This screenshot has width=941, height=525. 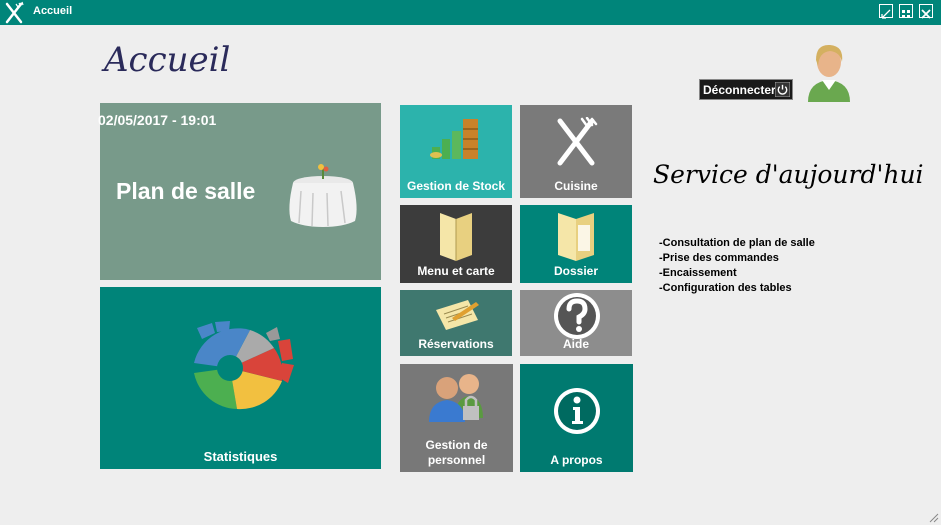 What do you see at coordinates (737, 243) in the screenshot?
I see `service-item: -Consultation de plan de salle` at bounding box center [737, 243].